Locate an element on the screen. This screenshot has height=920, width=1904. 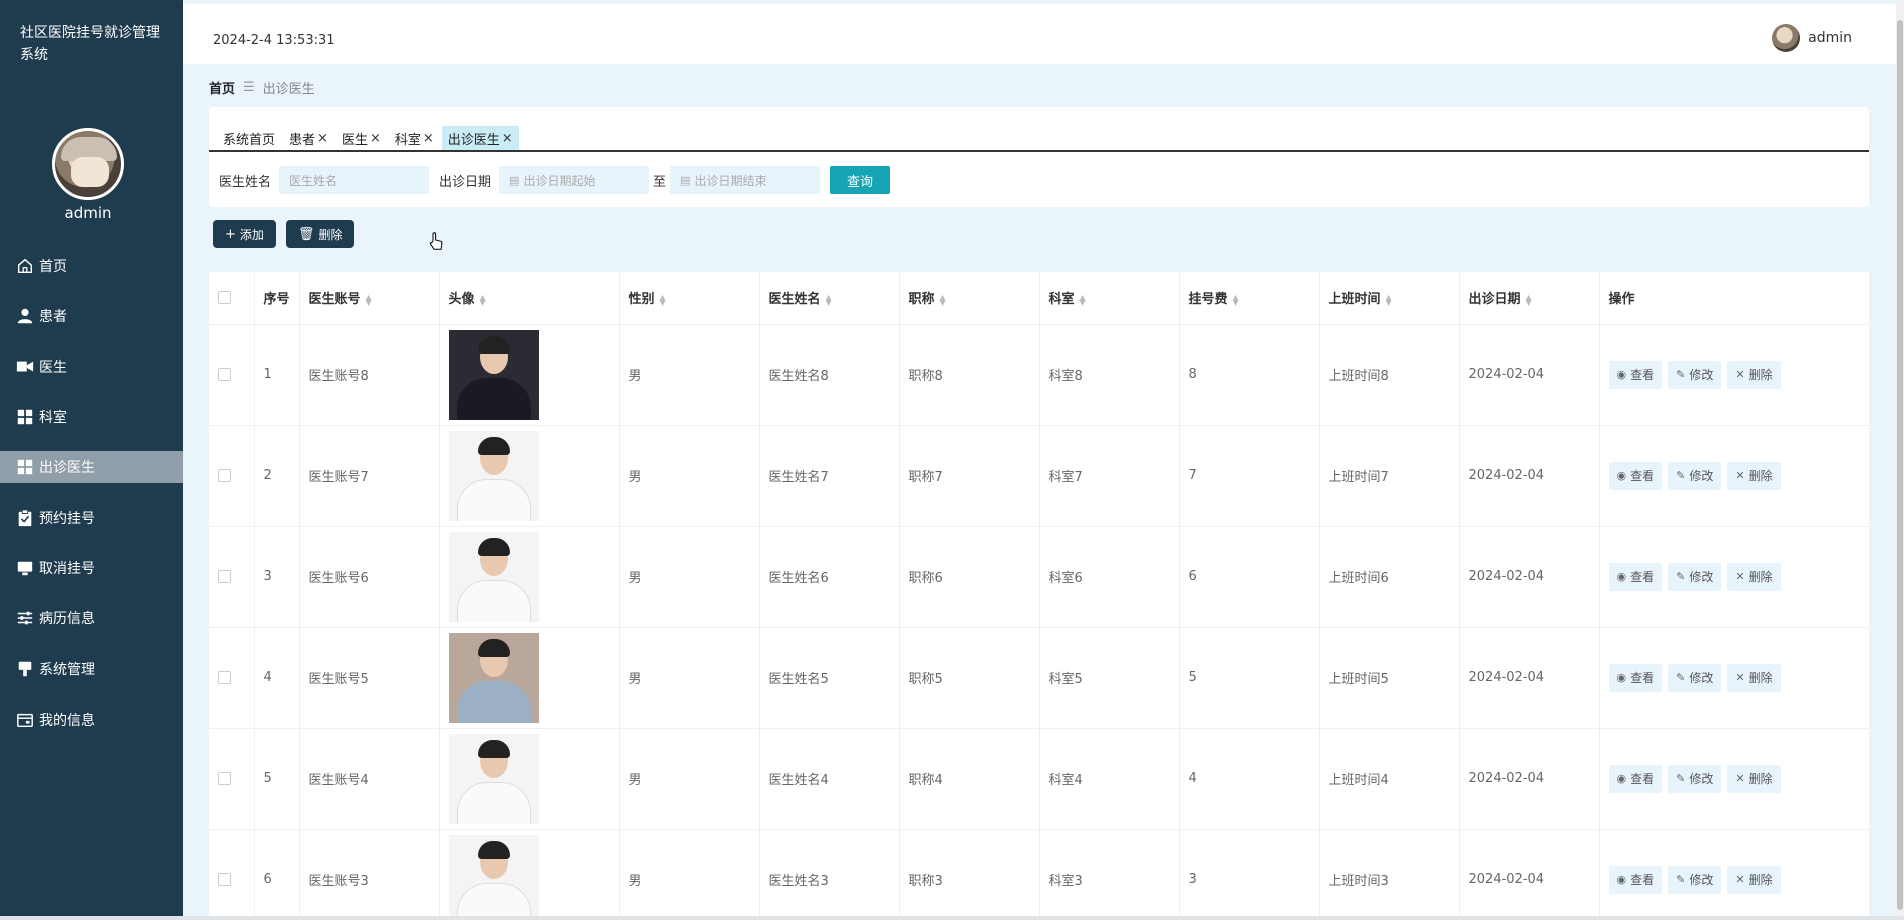
sidebar-item-system-management: 系统管理 is located at coordinates (91, 669).